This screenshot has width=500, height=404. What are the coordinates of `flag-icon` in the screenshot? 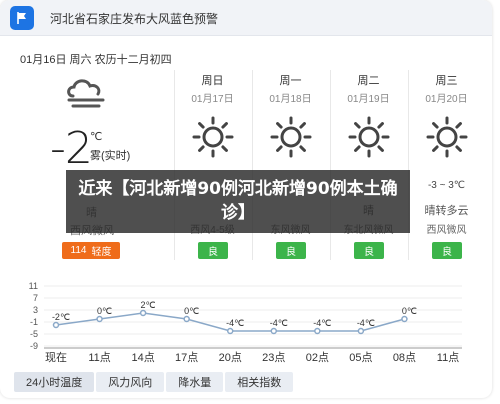 It's located at (22, 18).